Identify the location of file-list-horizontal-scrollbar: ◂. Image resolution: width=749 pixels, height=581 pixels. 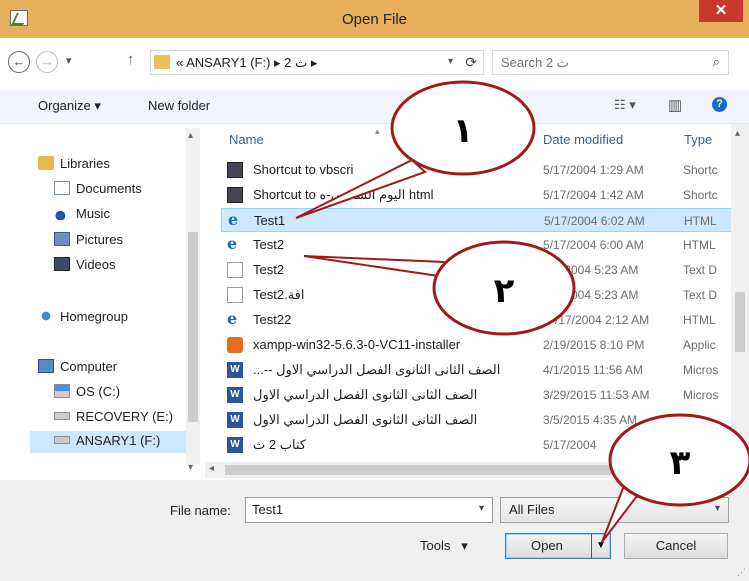
(468, 470).